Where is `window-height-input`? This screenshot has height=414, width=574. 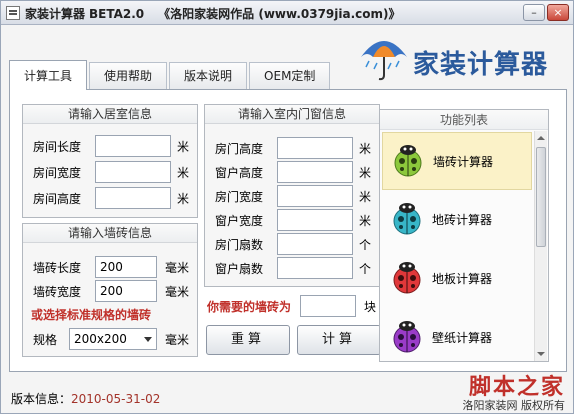 window-height-input is located at coordinates (315, 172).